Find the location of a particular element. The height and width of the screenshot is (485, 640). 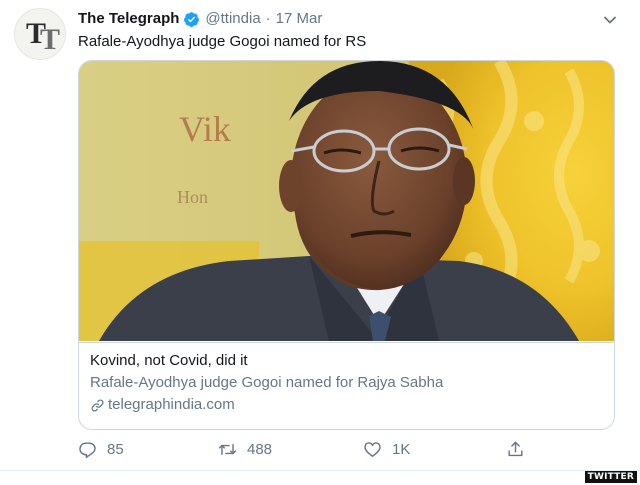

telegraph-logo: TT is located at coordinates (42, 36).